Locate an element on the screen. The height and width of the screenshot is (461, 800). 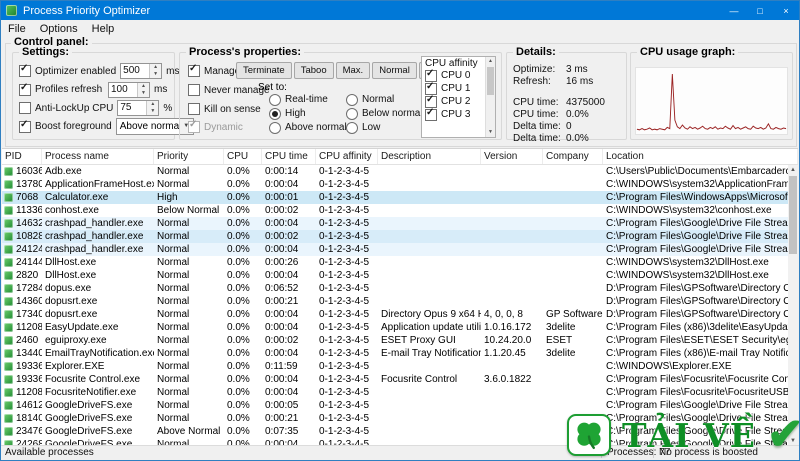
setting-profiles-refresh: Profiles refresh 100 ▲▼ ms is located at coordinates (94, 89).